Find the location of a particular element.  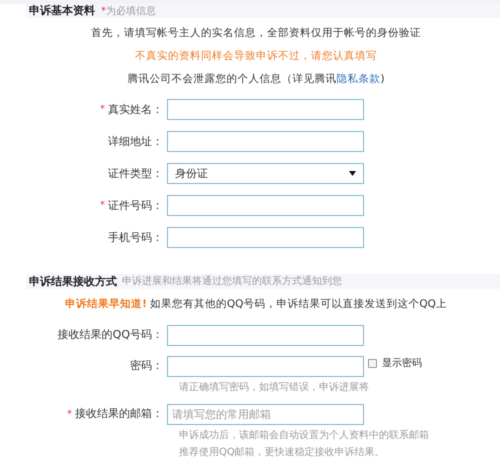

field-label: 证件号码： is located at coordinates (135, 206).